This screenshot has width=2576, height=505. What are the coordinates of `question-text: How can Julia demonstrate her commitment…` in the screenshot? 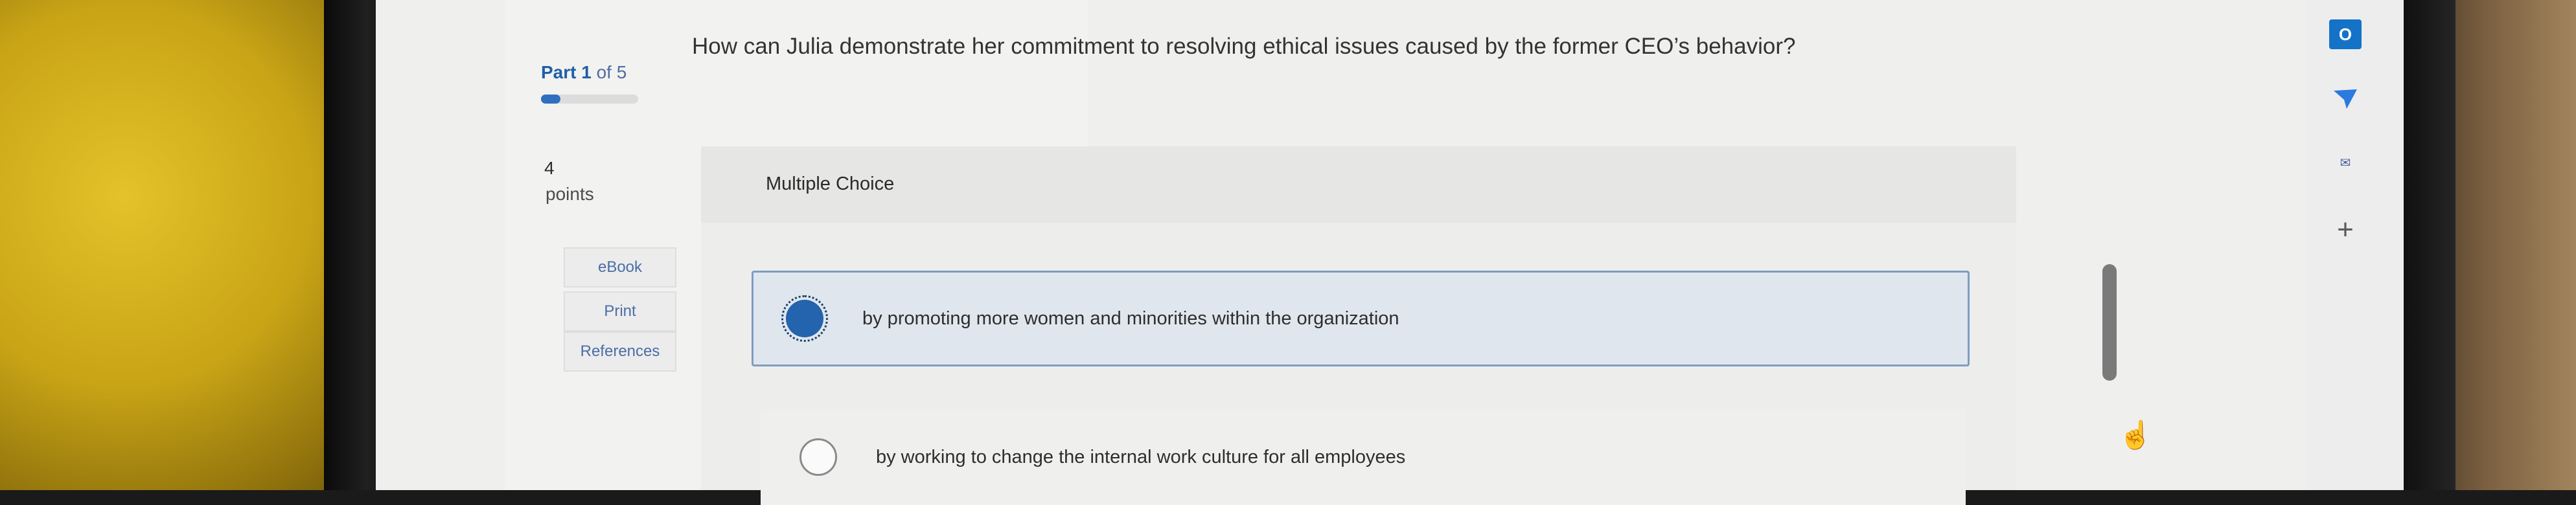 It's located at (1244, 47).